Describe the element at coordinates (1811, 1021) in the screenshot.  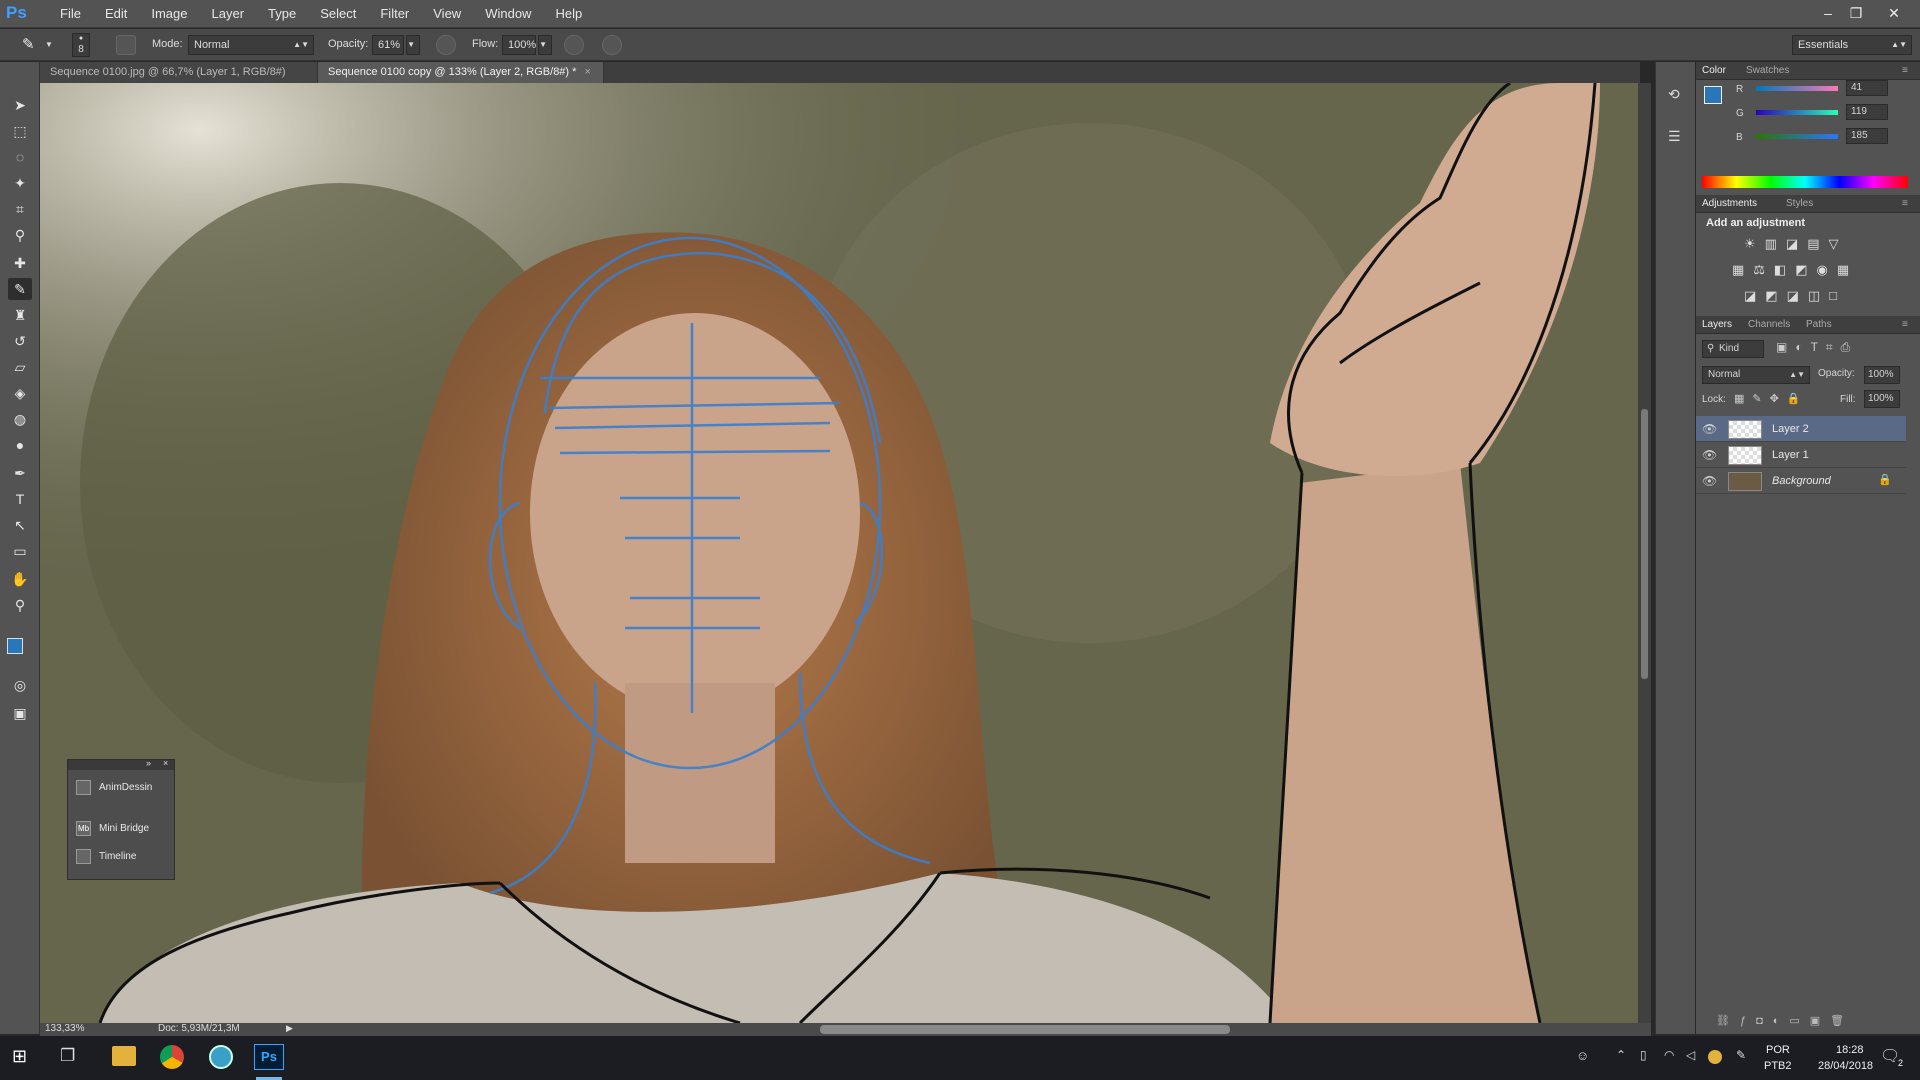
I see `layers-footer-icons: ⛓ƒ◘◐▭▣🗑` at that location.